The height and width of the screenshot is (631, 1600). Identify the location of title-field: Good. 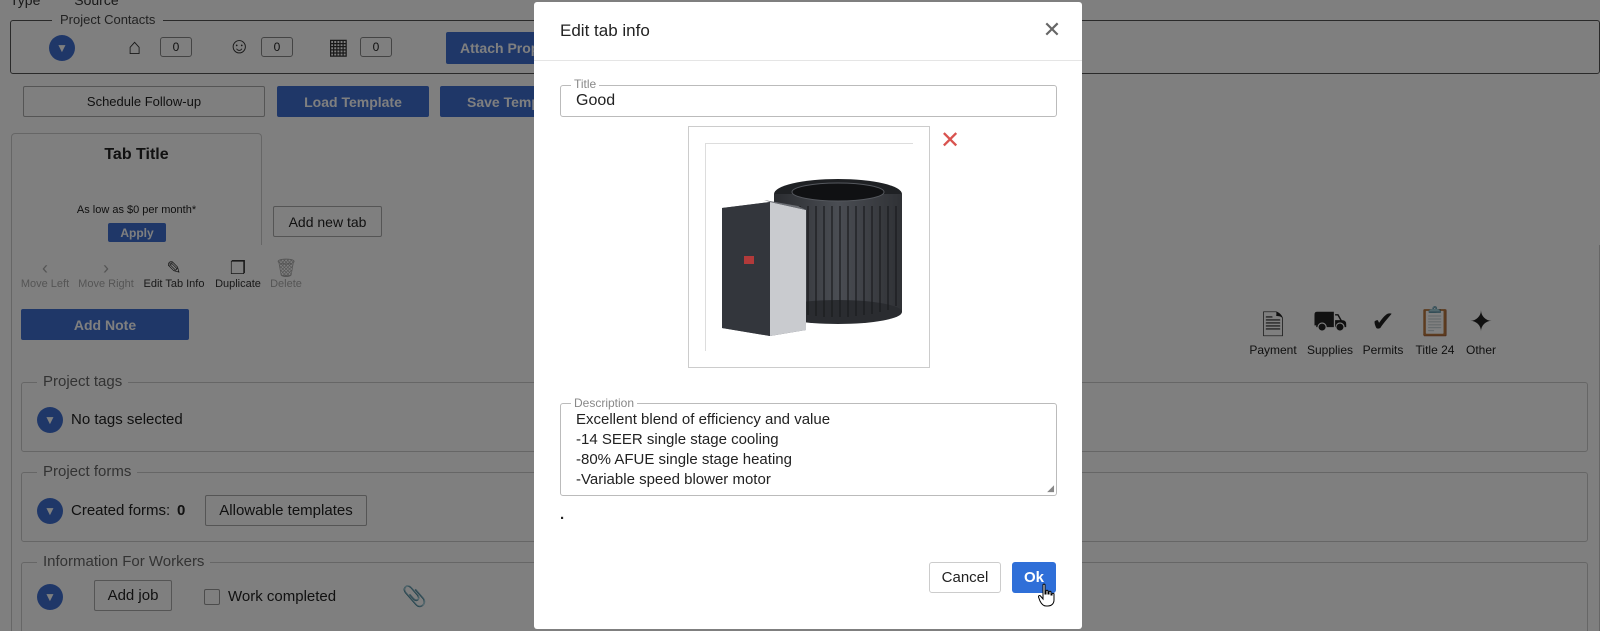
(808, 101).